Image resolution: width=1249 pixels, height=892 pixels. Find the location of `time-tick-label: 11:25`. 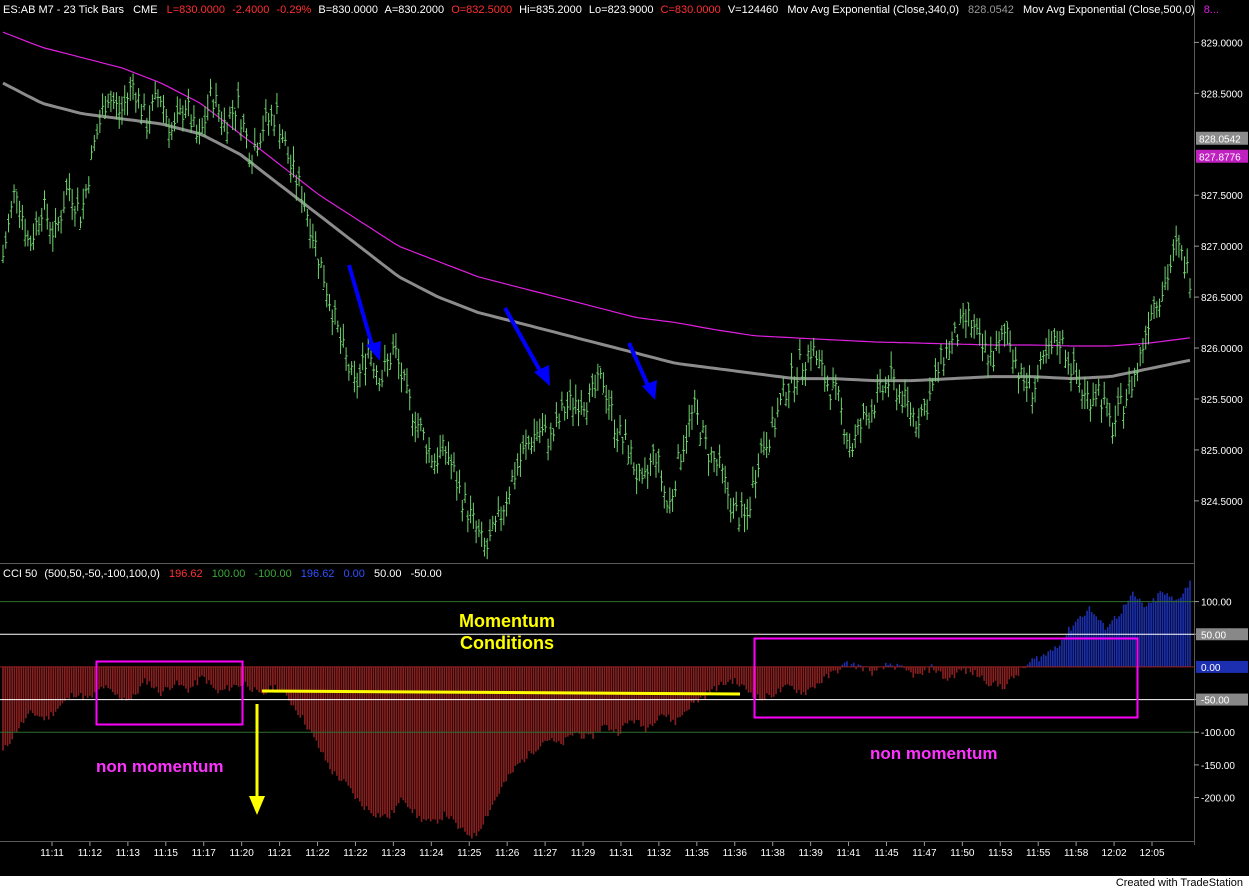

time-tick-label: 11:25 is located at coordinates (469, 853).